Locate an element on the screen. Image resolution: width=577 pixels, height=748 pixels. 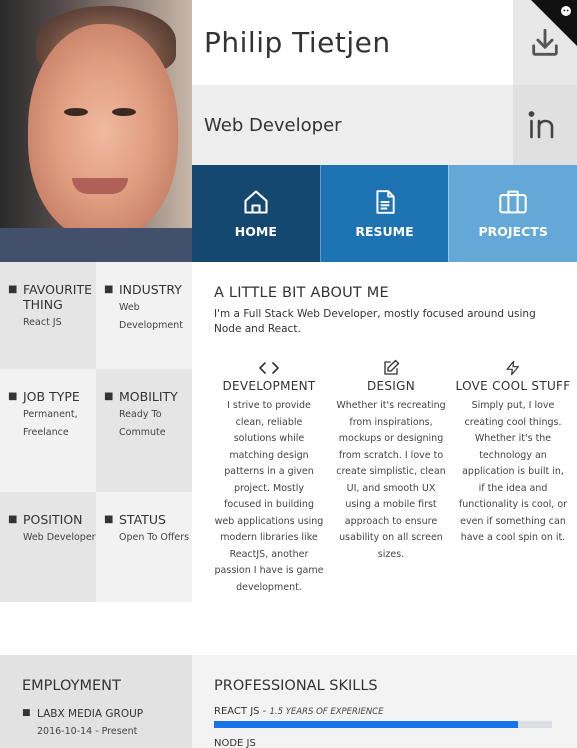
skill-experience: 1.5 YEARS OF EXPERIENCE is located at coordinates (326, 712).